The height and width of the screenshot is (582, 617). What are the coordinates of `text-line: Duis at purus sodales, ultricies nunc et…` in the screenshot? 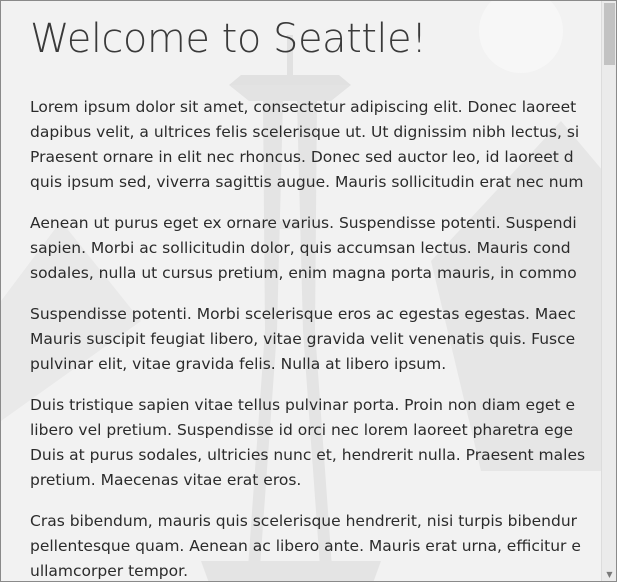 It's located at (308, 455).